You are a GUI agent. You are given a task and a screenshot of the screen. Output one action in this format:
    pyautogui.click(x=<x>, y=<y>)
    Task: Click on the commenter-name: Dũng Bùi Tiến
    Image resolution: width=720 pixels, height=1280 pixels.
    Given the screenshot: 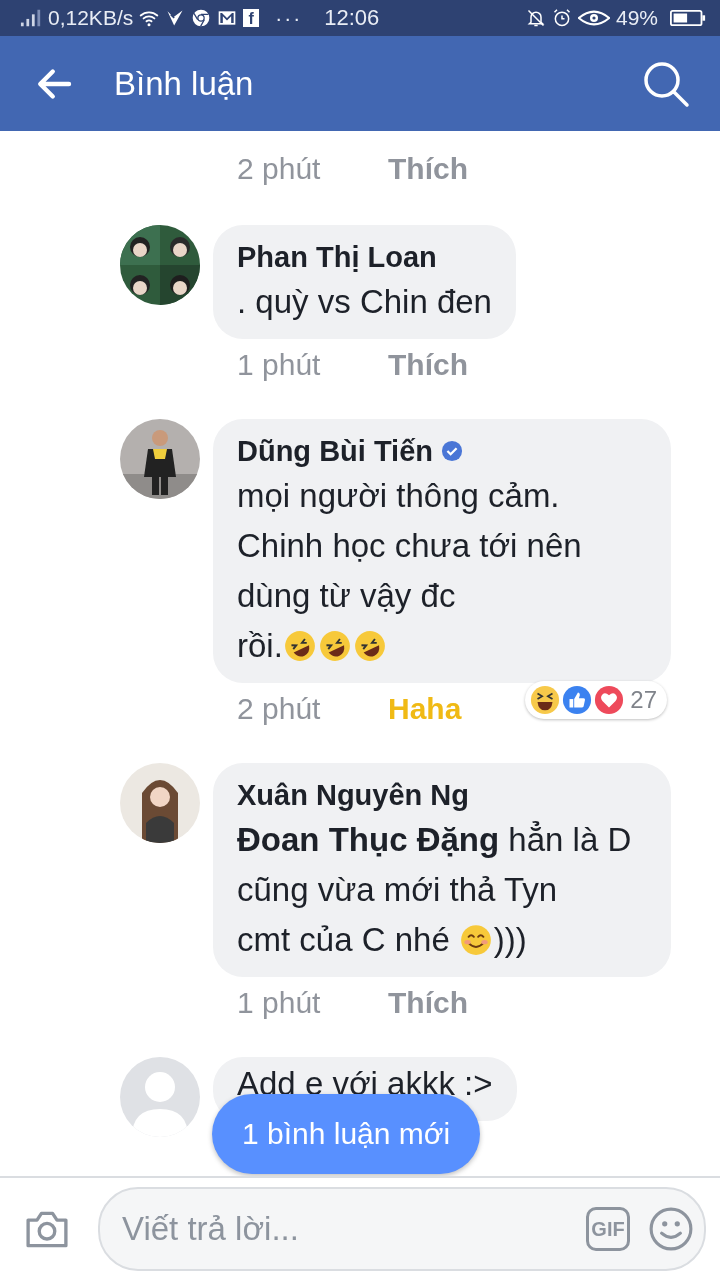 What is the action you would take?
    pyautogui.click(x=335, y=451)
    